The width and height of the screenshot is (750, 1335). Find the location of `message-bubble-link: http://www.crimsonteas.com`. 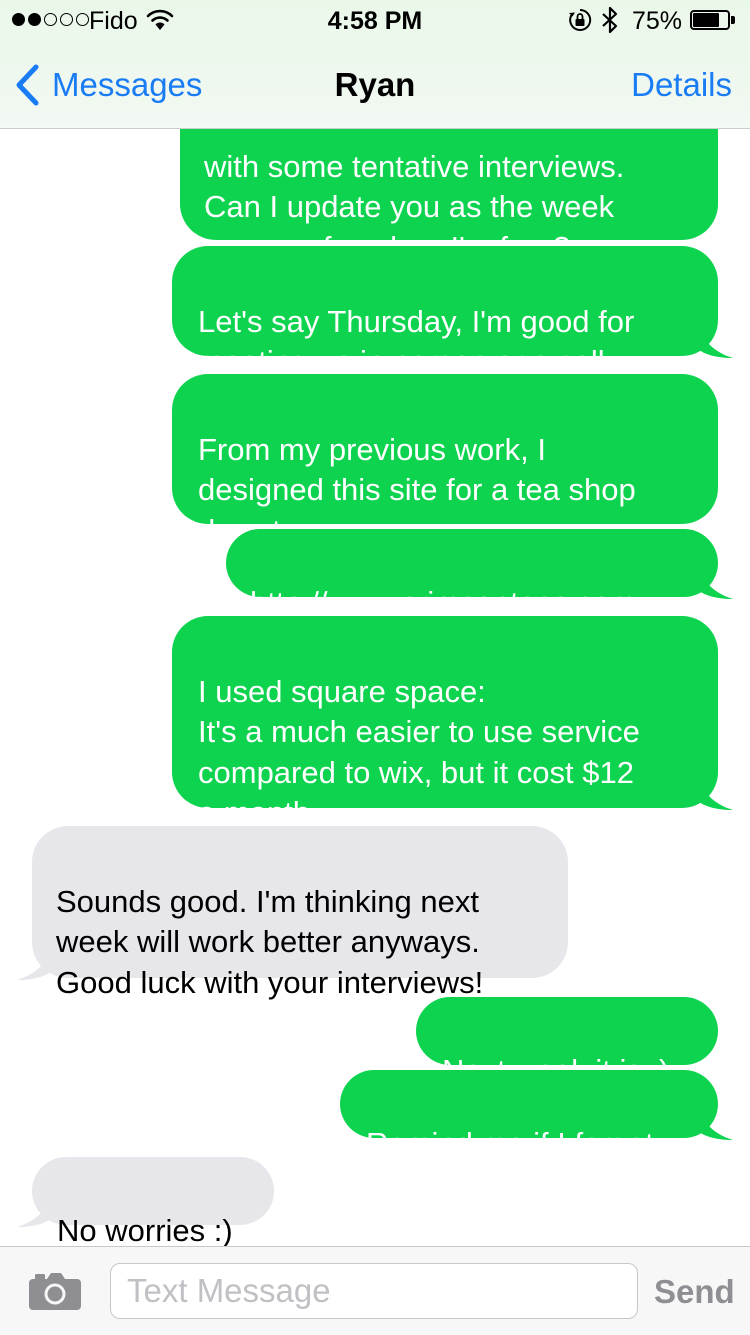

message-bubble-link: http://www.crimsonteas.com is located at coordinates (479, 574).